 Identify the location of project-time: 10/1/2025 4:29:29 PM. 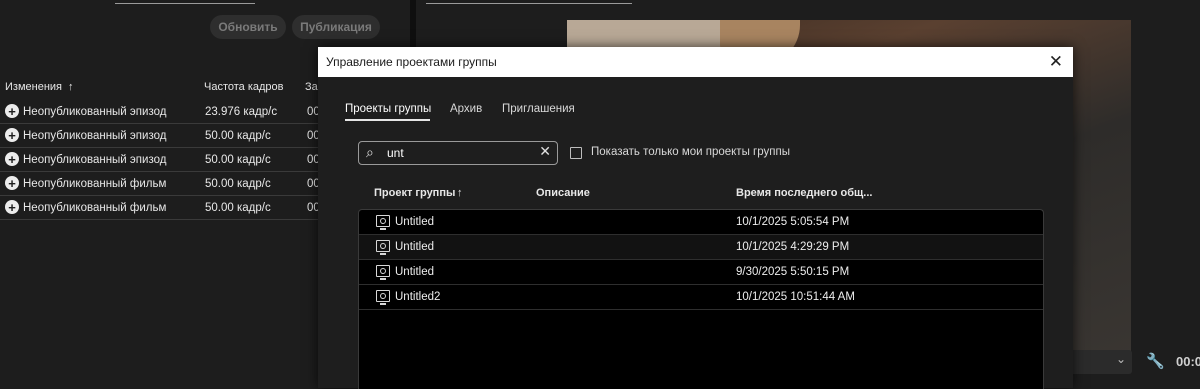
(793, 247).